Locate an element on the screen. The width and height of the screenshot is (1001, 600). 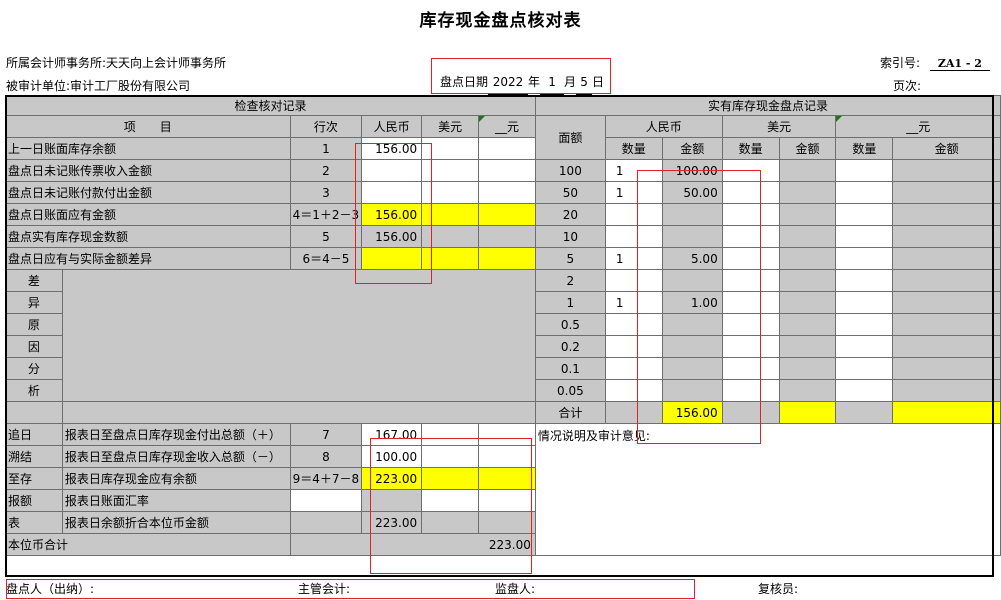
check-row-6-item: 盘点日应有与实际金额差异 is located at coordinates (148, 258).